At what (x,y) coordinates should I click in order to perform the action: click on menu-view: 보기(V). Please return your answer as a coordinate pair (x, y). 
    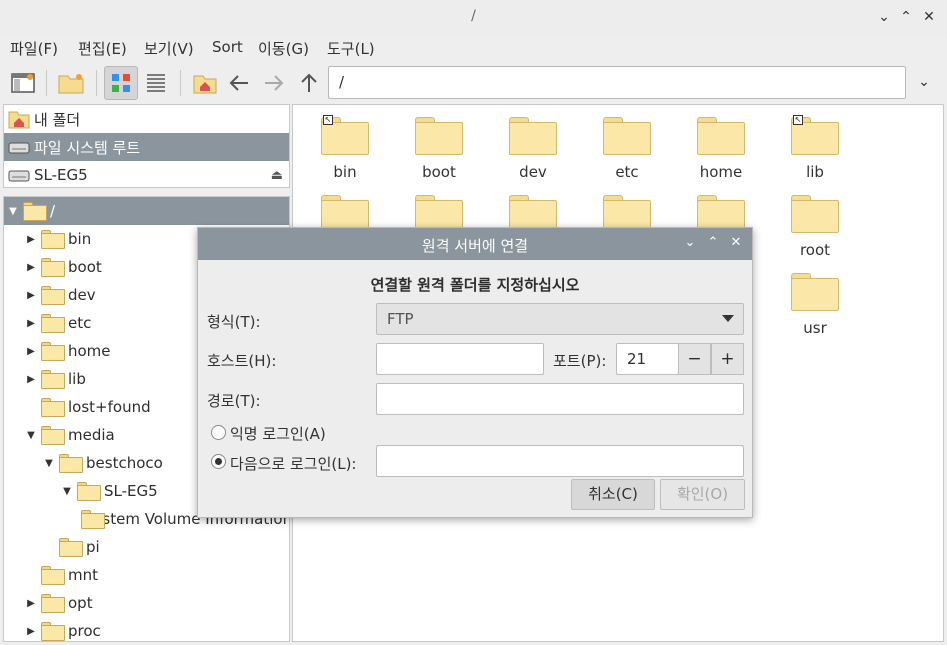
    Looking at the image, I should click on (169, 48).